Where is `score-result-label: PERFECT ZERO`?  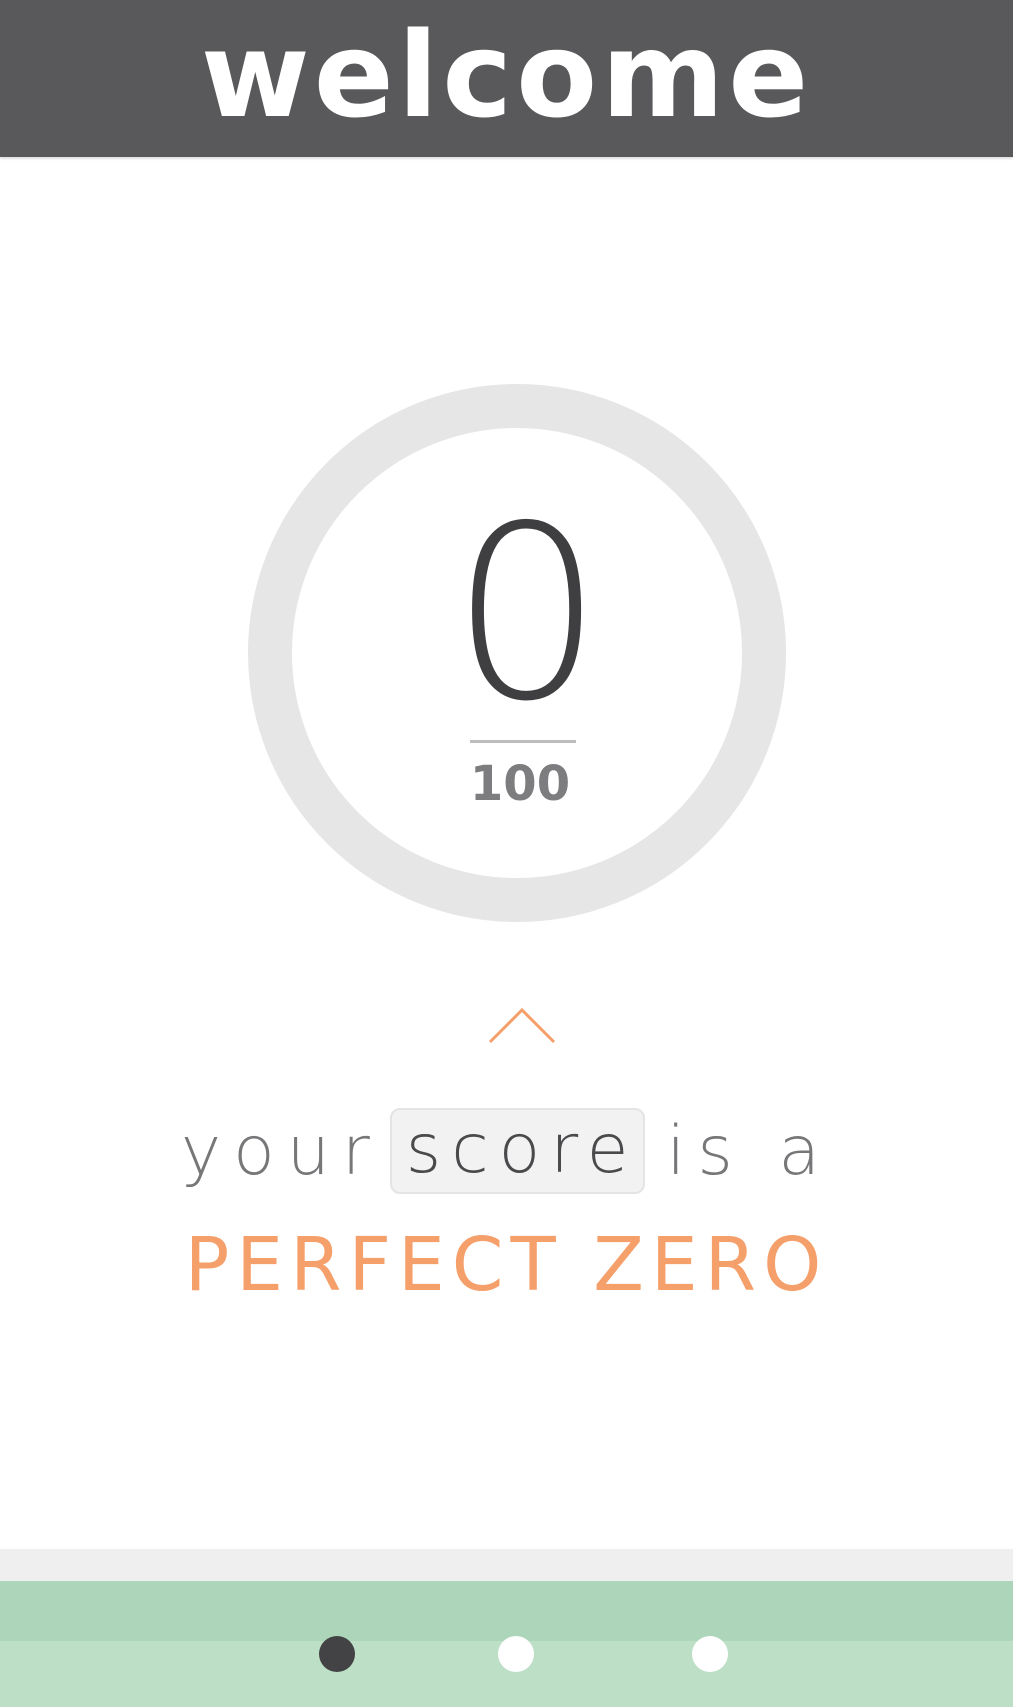
score-result-label: PERFECT ZERO is located at coordinates (506, 1265).